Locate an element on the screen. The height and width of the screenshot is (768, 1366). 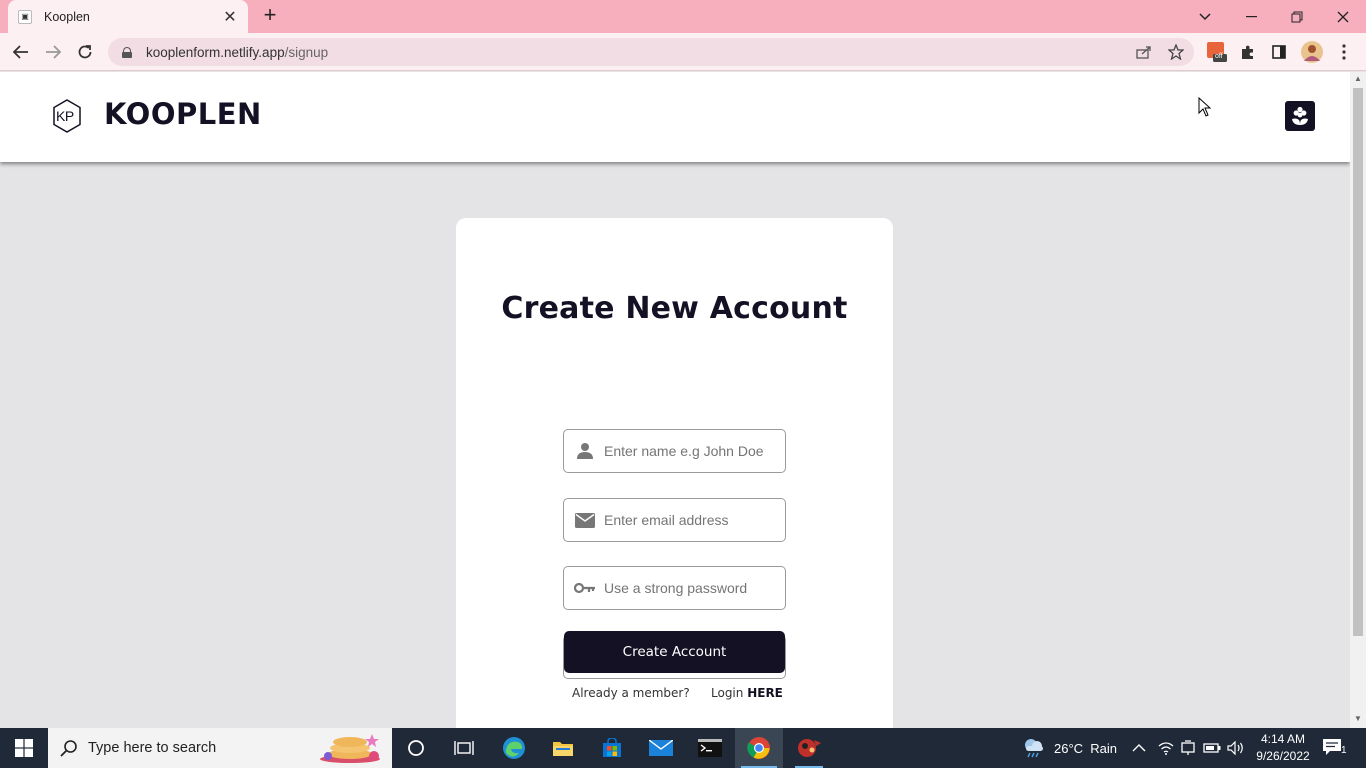
name-field is located at coordinates (674, 451).